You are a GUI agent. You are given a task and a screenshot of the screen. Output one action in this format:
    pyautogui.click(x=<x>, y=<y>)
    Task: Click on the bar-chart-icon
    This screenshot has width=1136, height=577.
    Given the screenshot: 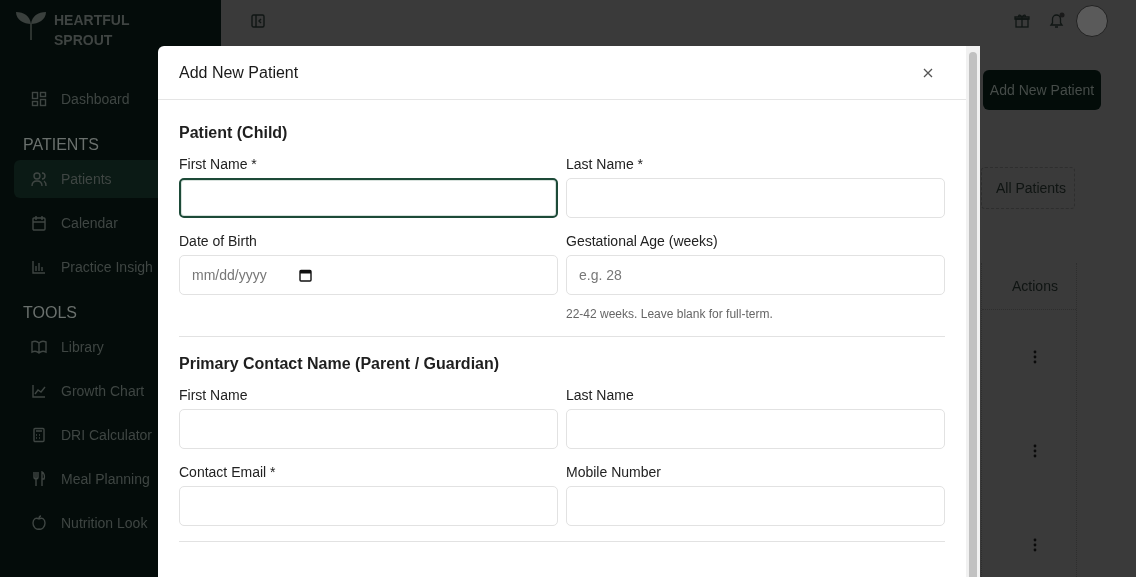 What is the action you would take?
    pyautogui.click(x=39, y=267)
    